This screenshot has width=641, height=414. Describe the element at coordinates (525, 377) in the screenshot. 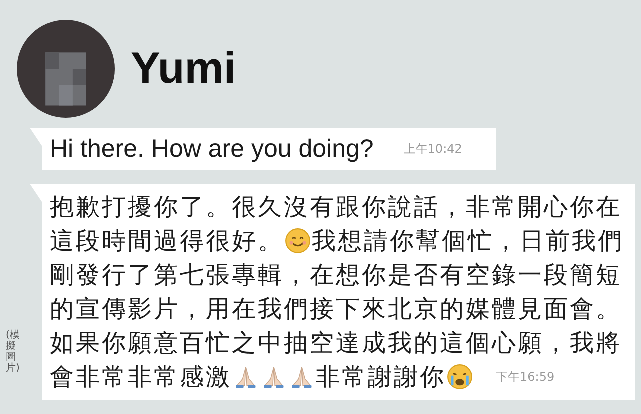

I see `message-time: 下午16:59` at that location.